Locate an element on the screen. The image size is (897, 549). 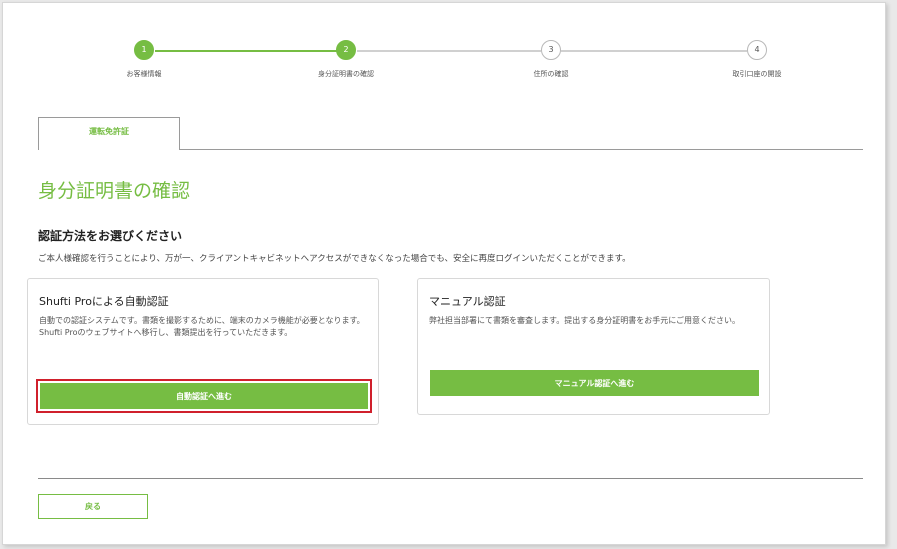
step-1-number: 1 is located at coordinates (144, 49).